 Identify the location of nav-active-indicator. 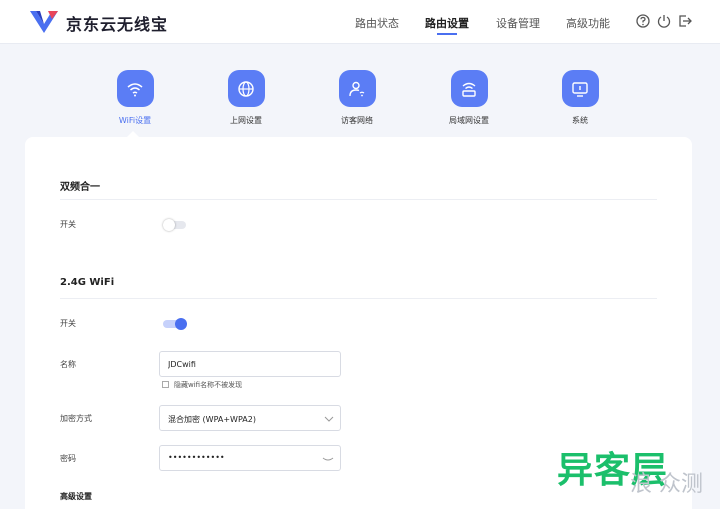
(447, 34).